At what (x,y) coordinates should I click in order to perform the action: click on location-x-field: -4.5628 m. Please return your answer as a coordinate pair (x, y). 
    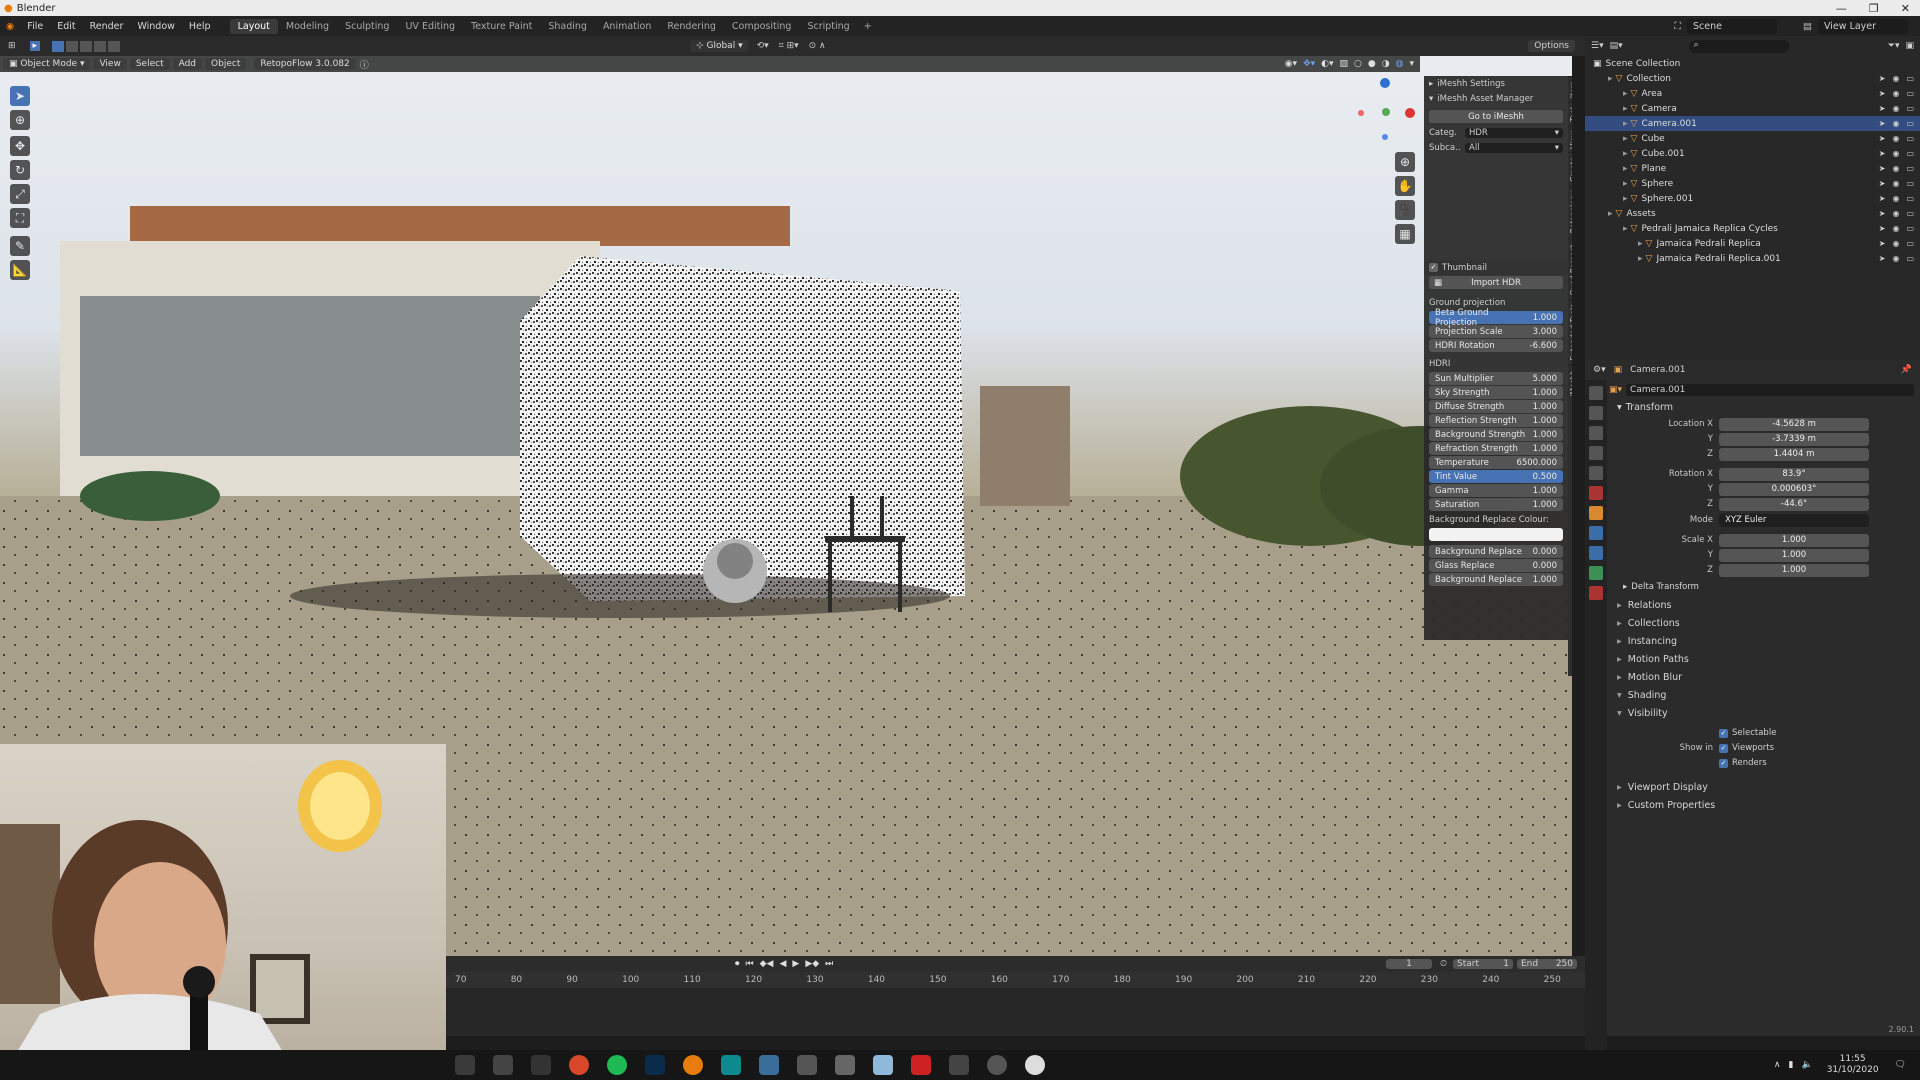
    Looking at the image, I should click on (1794, 424).